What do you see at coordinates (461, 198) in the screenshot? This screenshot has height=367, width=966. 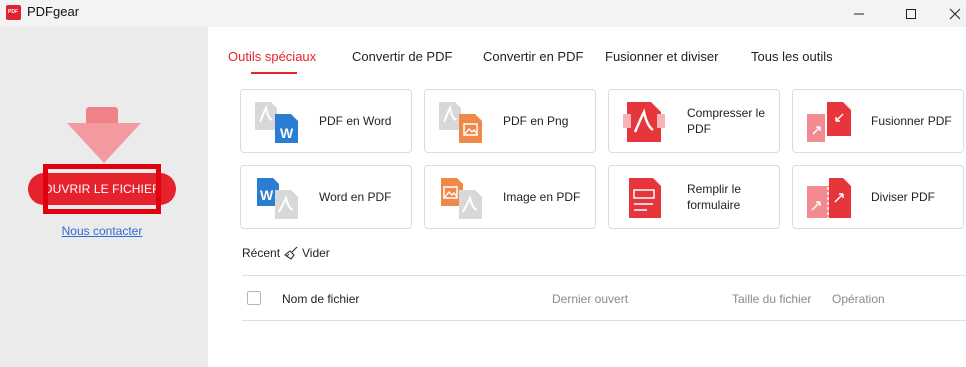 I see `image-to-pdf-icon` at bounding box center [461, 198].